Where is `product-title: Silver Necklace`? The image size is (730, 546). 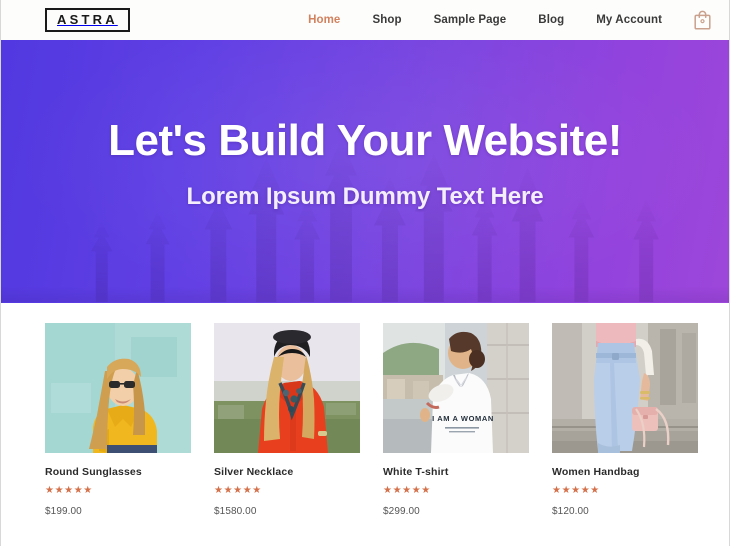 product-title: Silver Necklace is located at coordinates (254, 472).